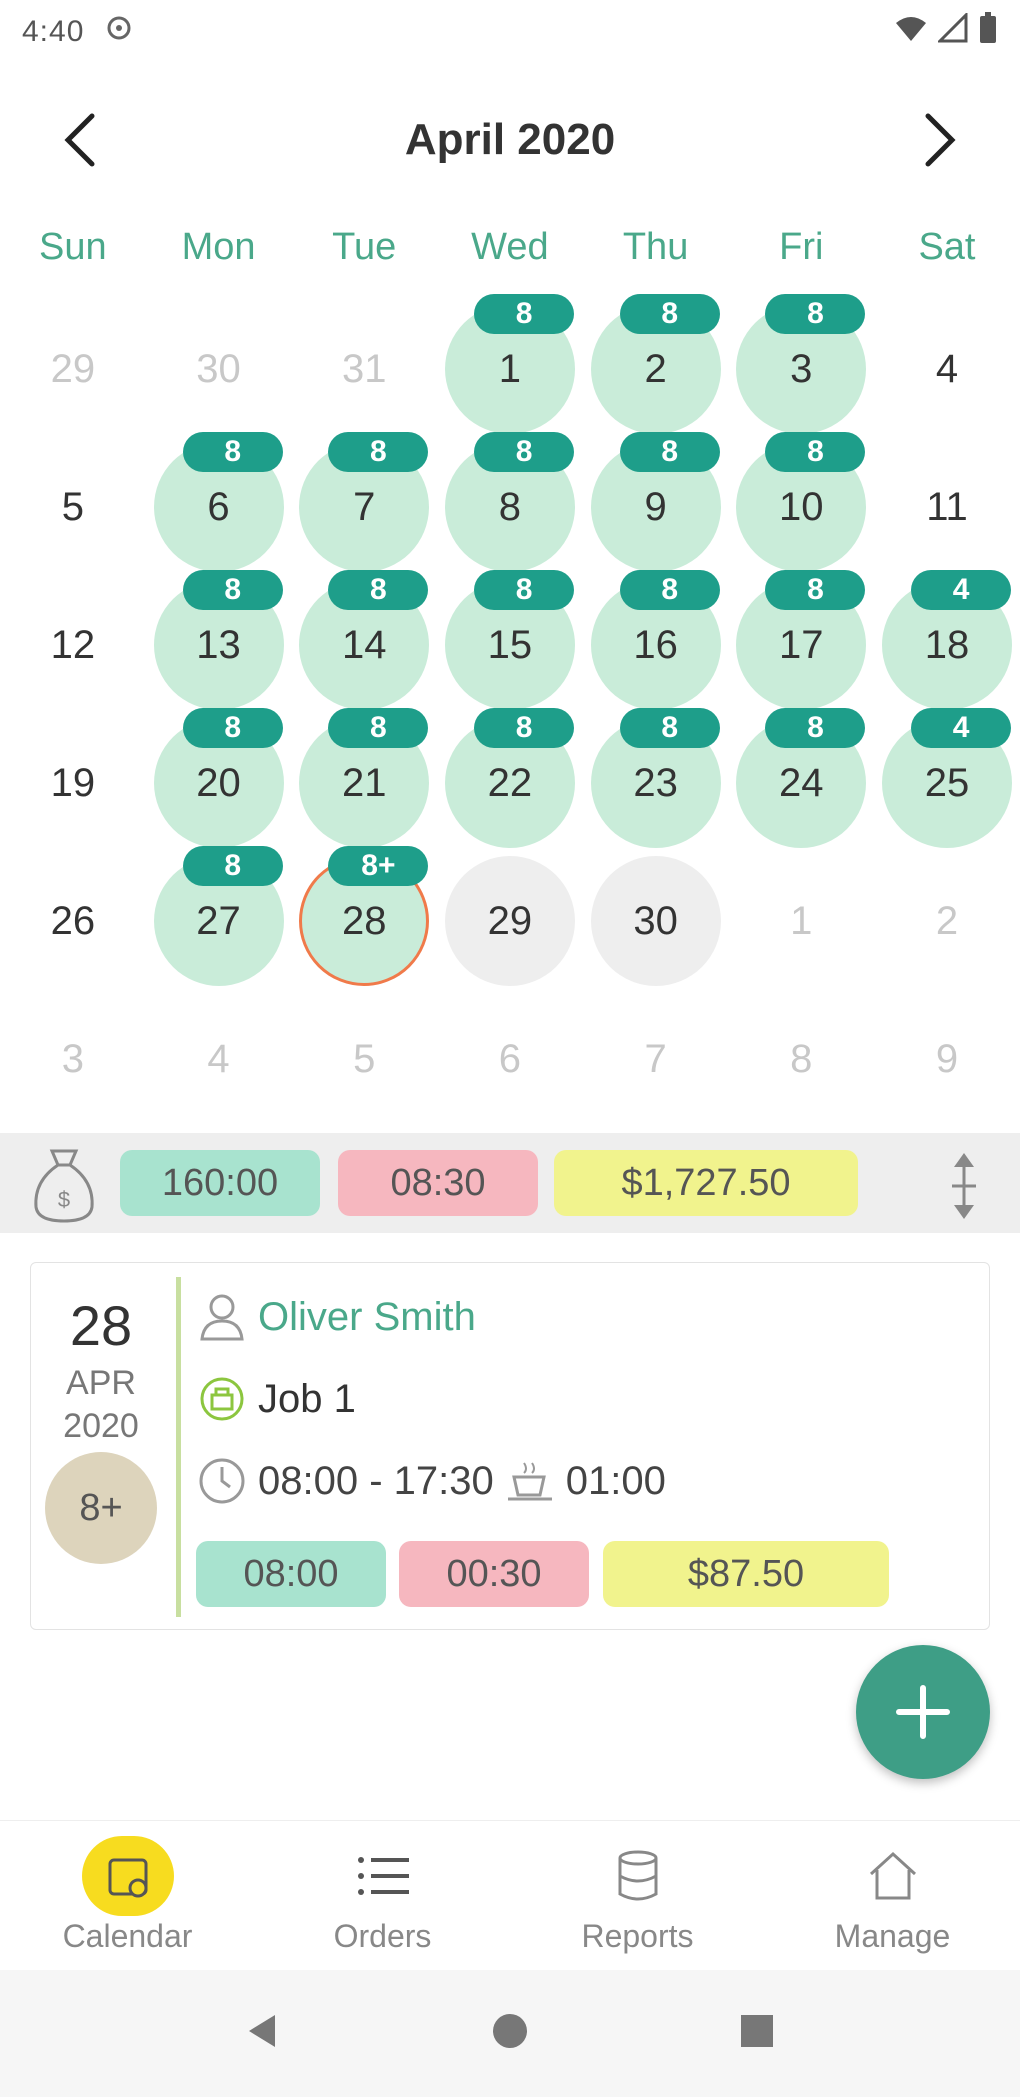 The width and height of the screenshot is (1020, 2097). I want to click on entry-client-row: Oliver Smith, so click(336, 1317).